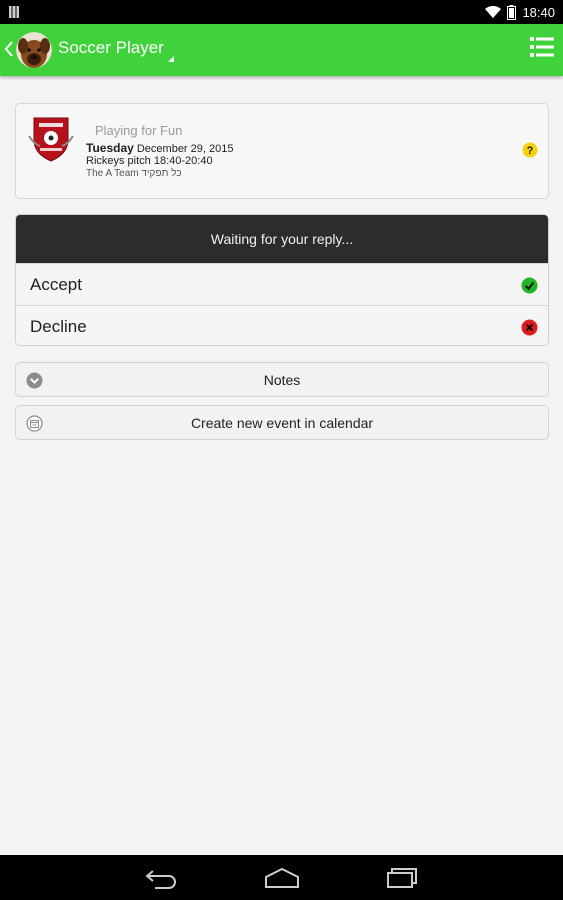 The width and height of the screenshot is (563, 900). Describe the element at coordinates (281, 12) in the screenshot. I see `status-bar: 18:40` at that location.